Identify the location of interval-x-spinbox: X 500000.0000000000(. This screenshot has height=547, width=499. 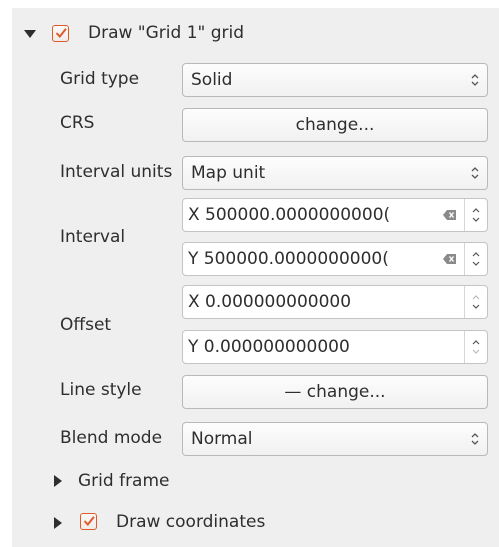
(335, 215).